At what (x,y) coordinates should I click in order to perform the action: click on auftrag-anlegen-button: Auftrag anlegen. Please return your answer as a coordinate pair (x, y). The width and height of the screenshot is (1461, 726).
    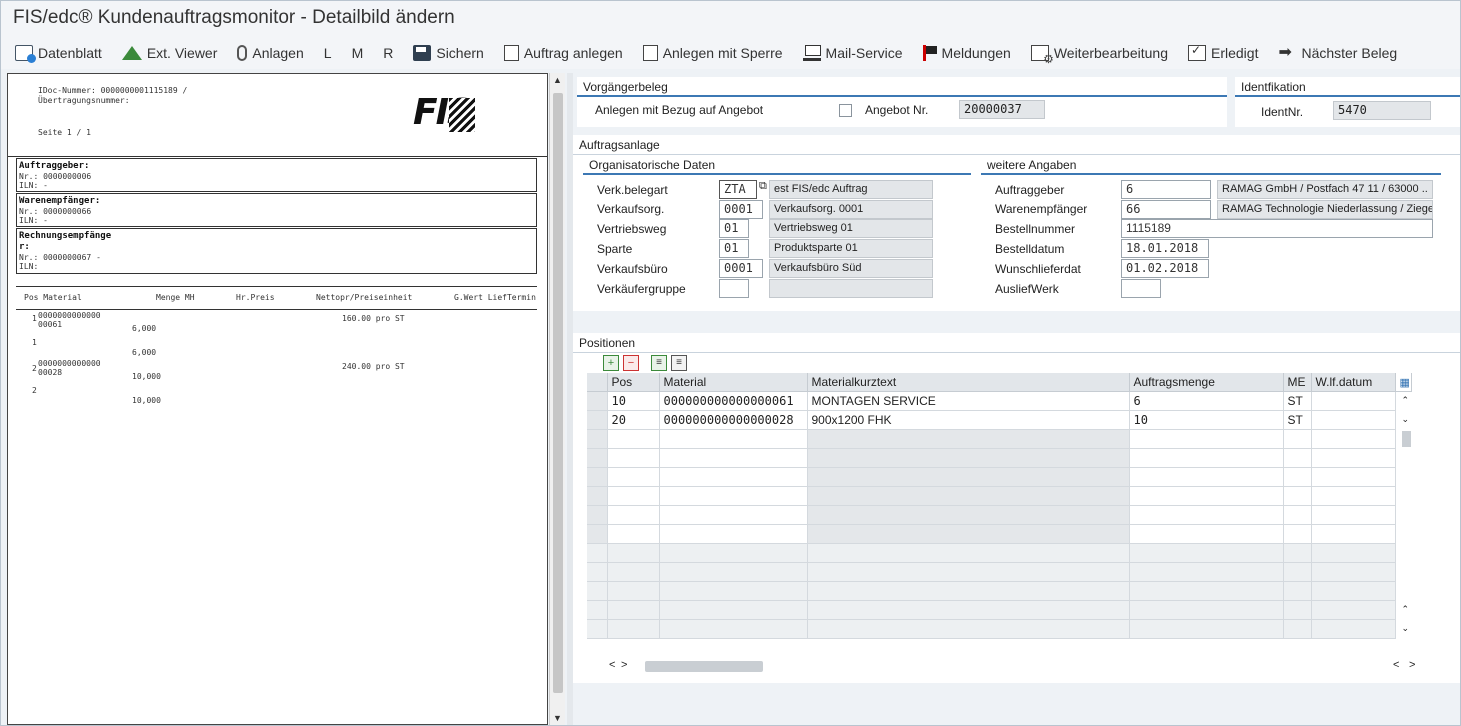
    Looking at the image, I should click on (563, 53).